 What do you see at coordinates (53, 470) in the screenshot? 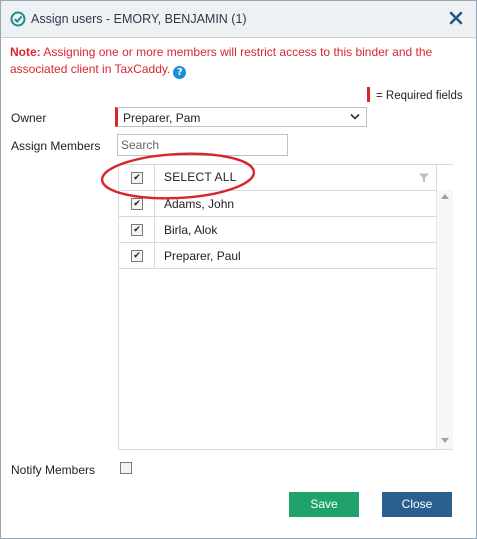
I see `notify-members-label: Notify Members` at bounding box center [53, 470].